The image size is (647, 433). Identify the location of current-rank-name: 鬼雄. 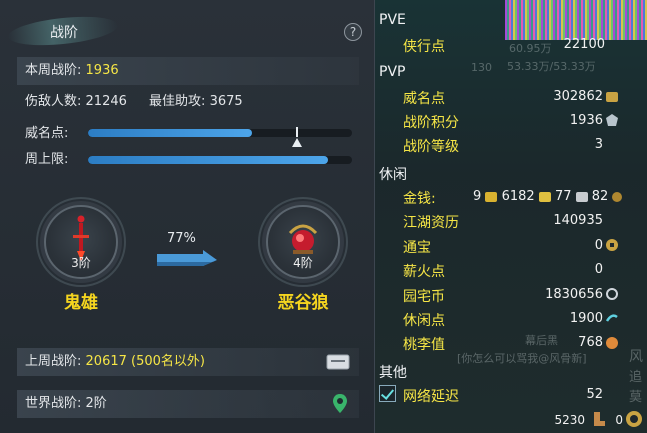
(81, 303).